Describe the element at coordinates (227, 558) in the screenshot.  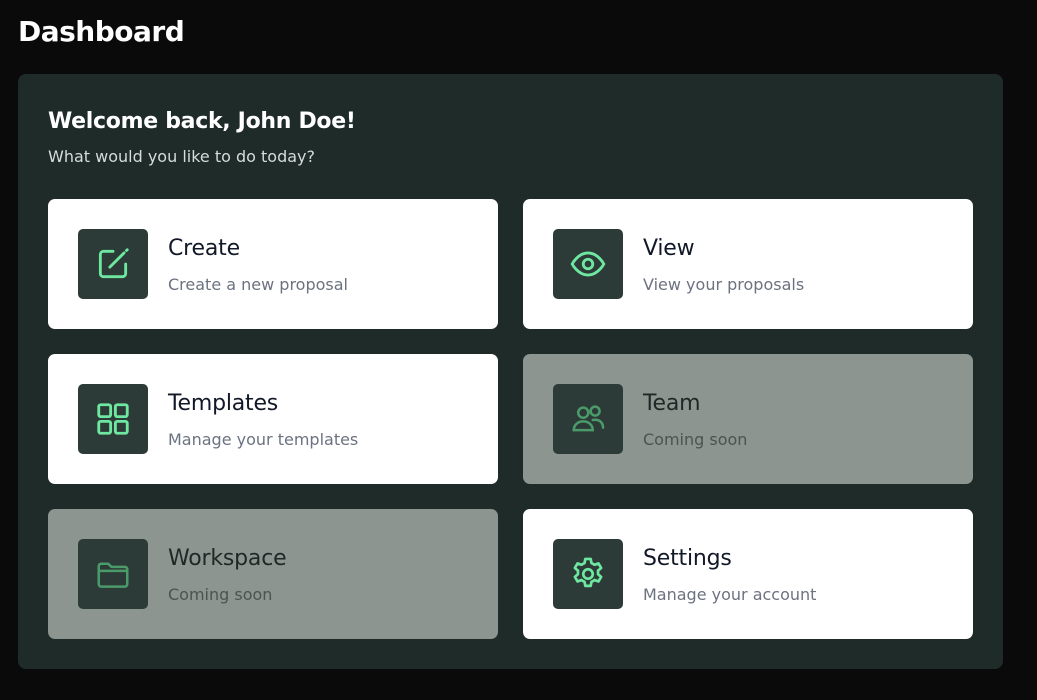
I see `card-title: Workspace` at that location.